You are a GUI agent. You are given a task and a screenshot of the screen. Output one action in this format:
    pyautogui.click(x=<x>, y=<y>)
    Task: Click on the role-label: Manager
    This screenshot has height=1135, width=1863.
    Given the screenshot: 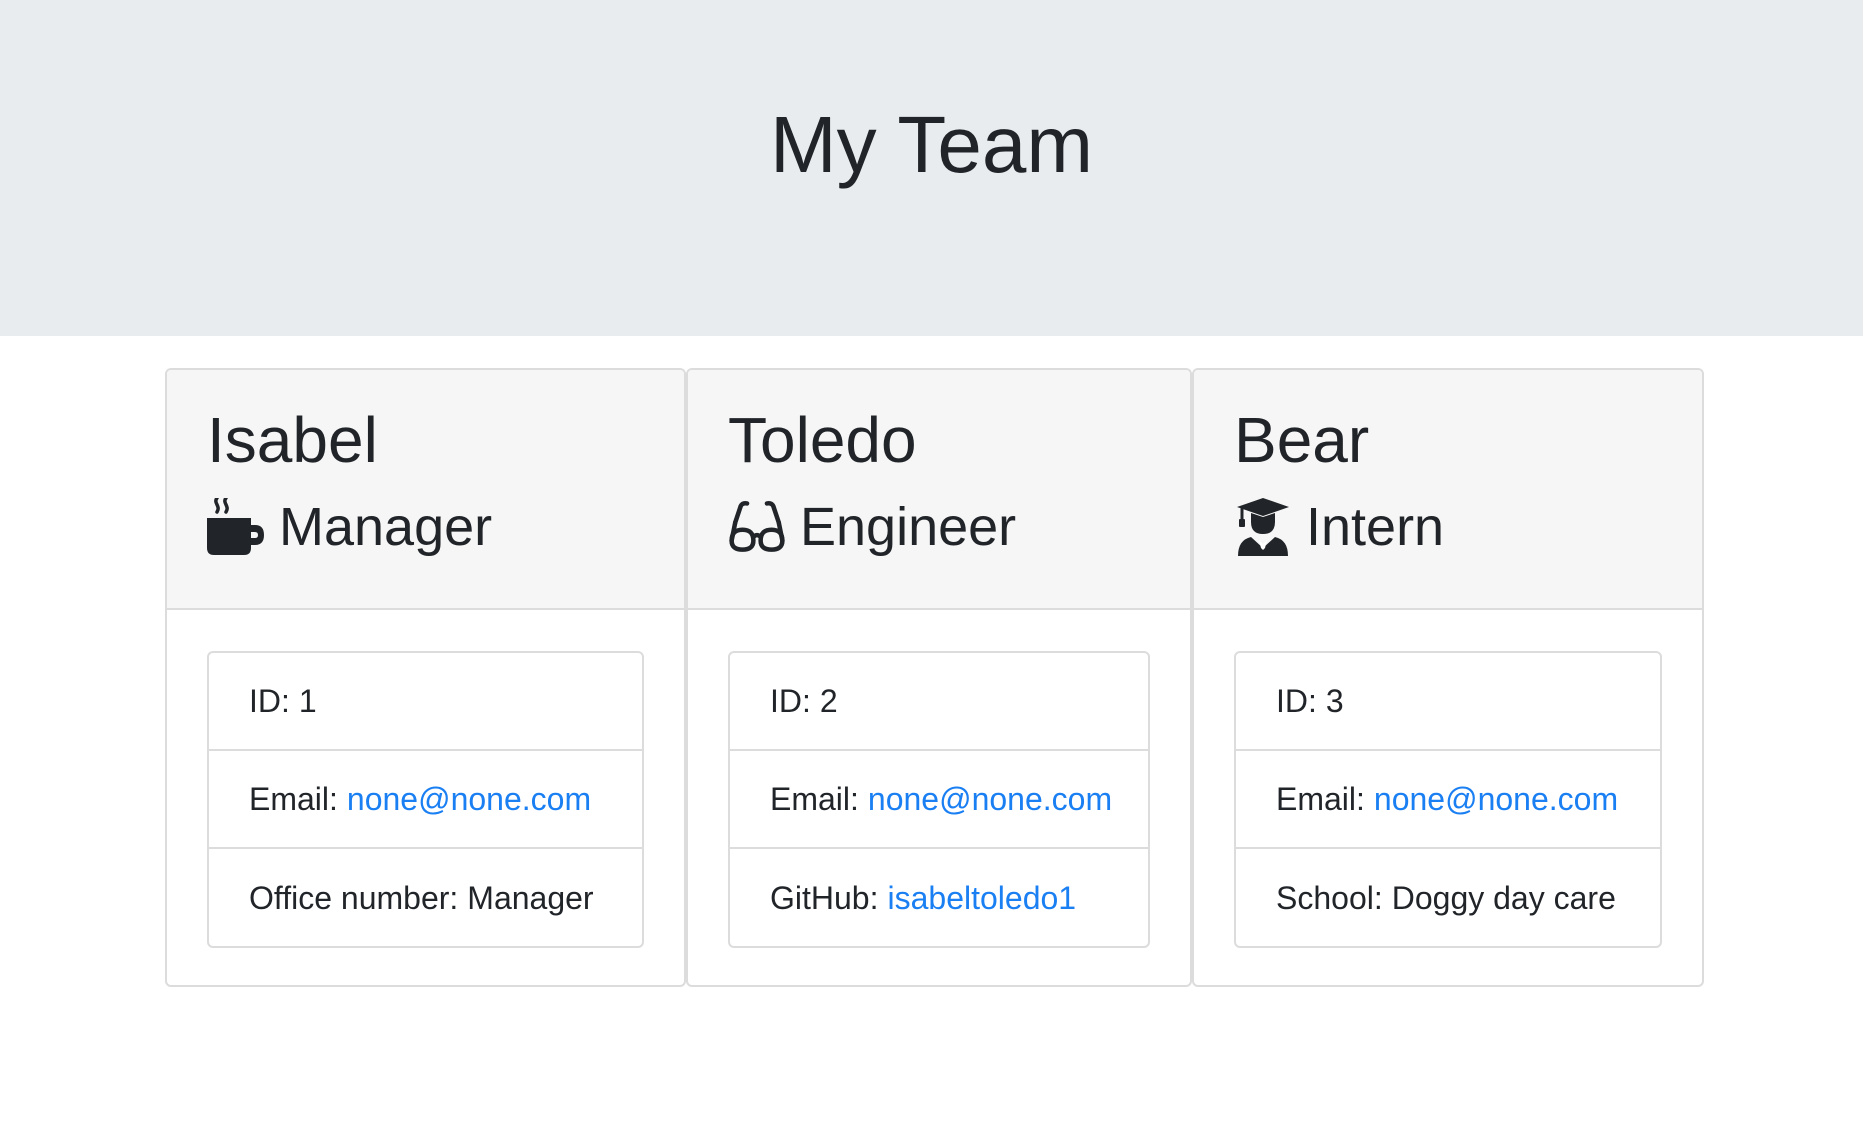 What is the action you would take?
    pyautogui.click(x=386, y=527)
    